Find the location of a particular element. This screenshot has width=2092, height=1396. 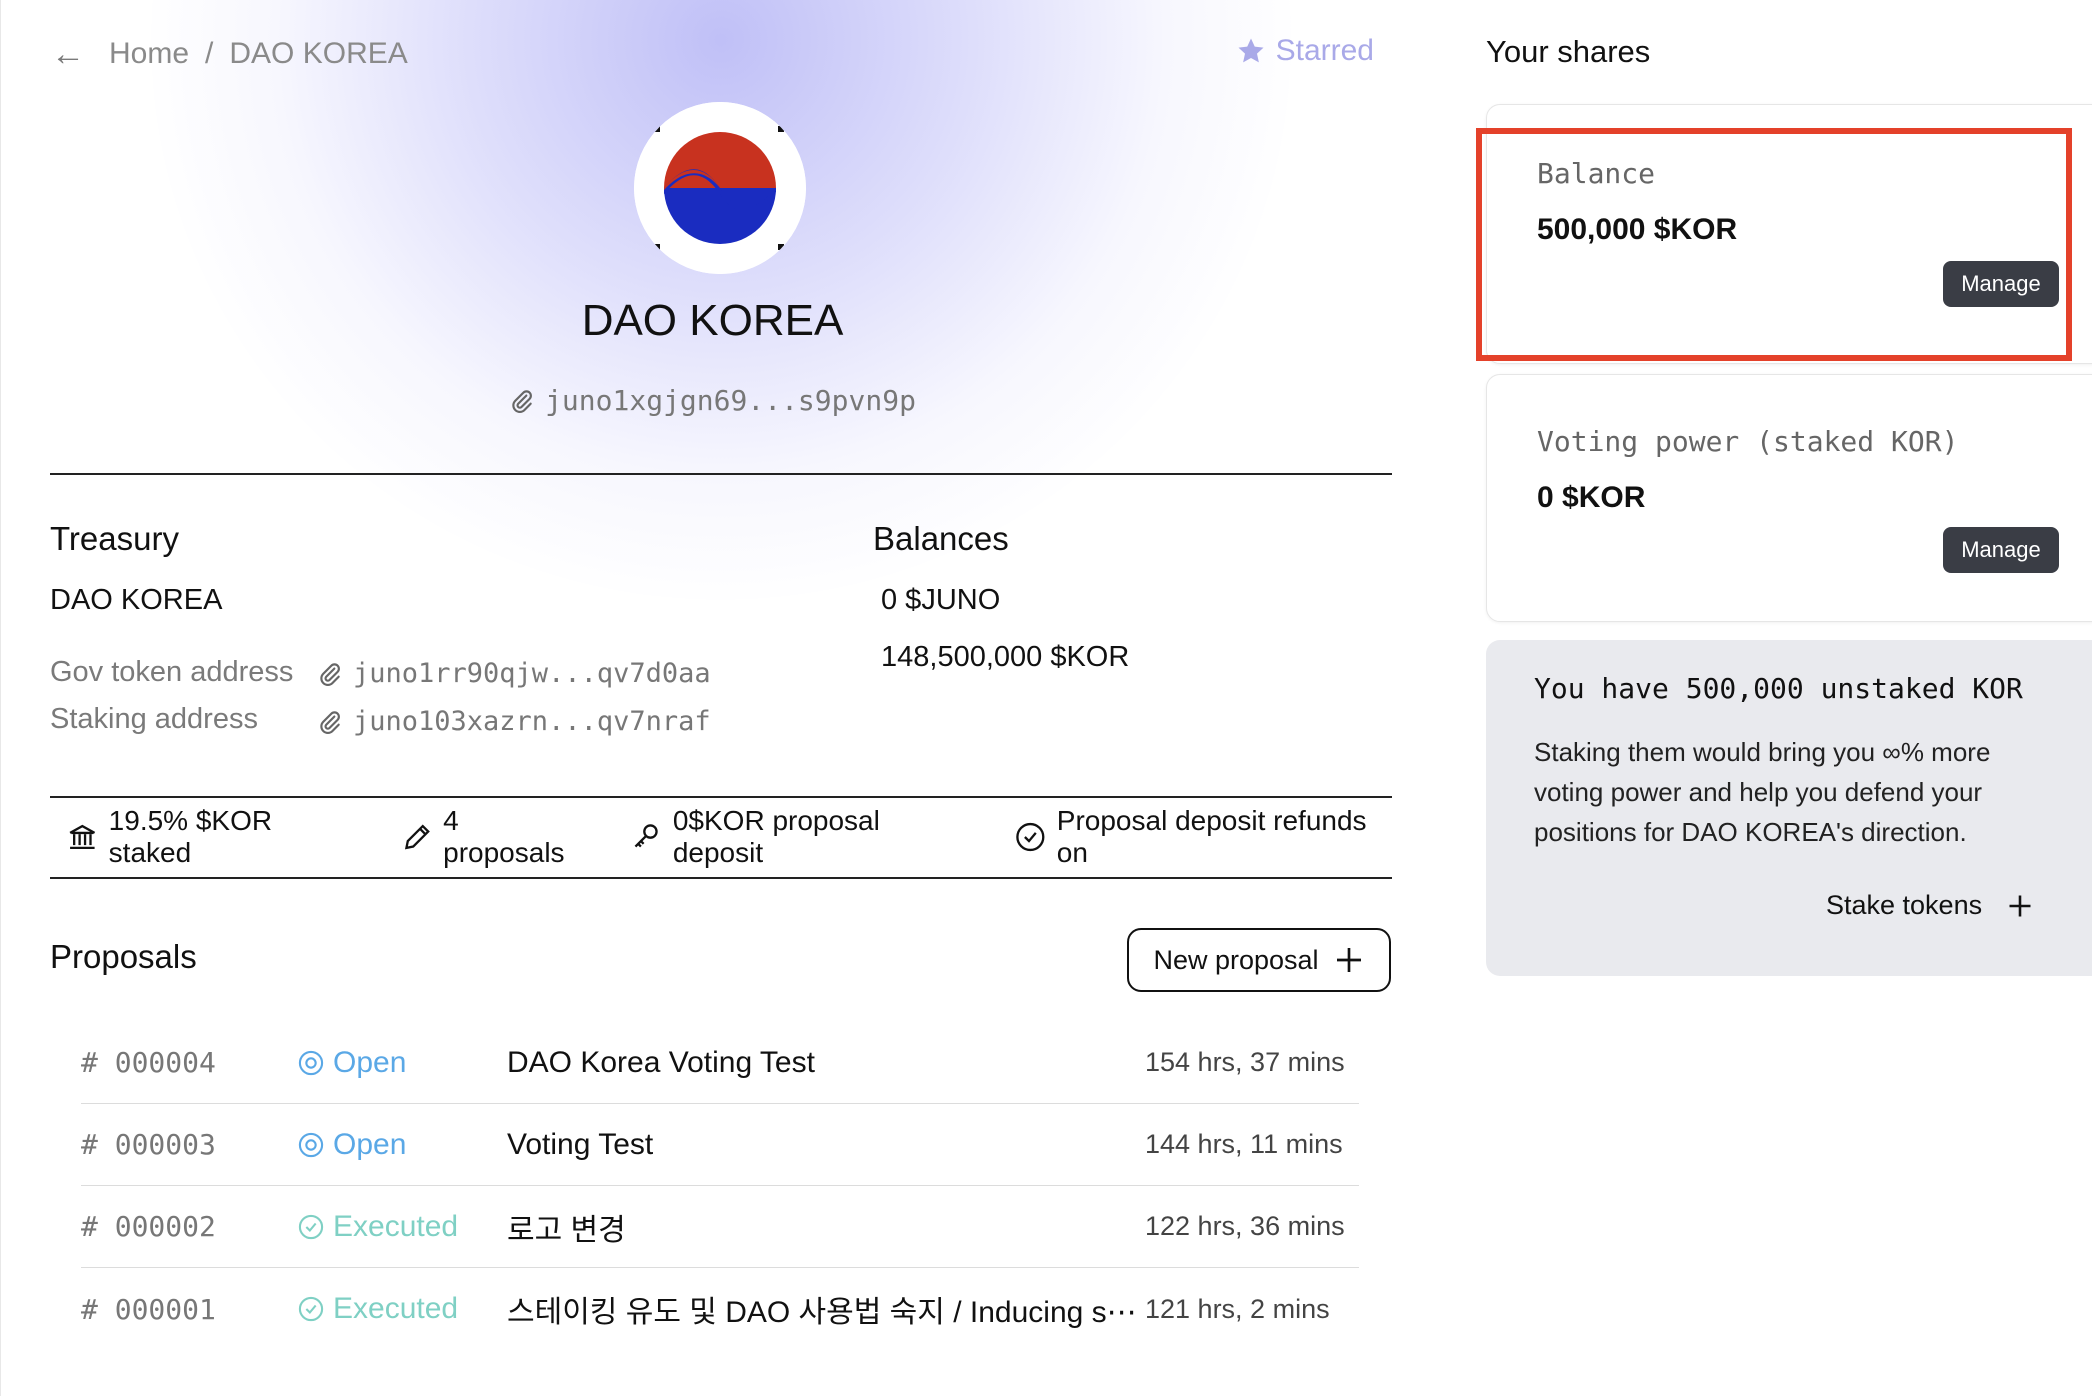

highlight-box is located at coordinates (1774, 244).